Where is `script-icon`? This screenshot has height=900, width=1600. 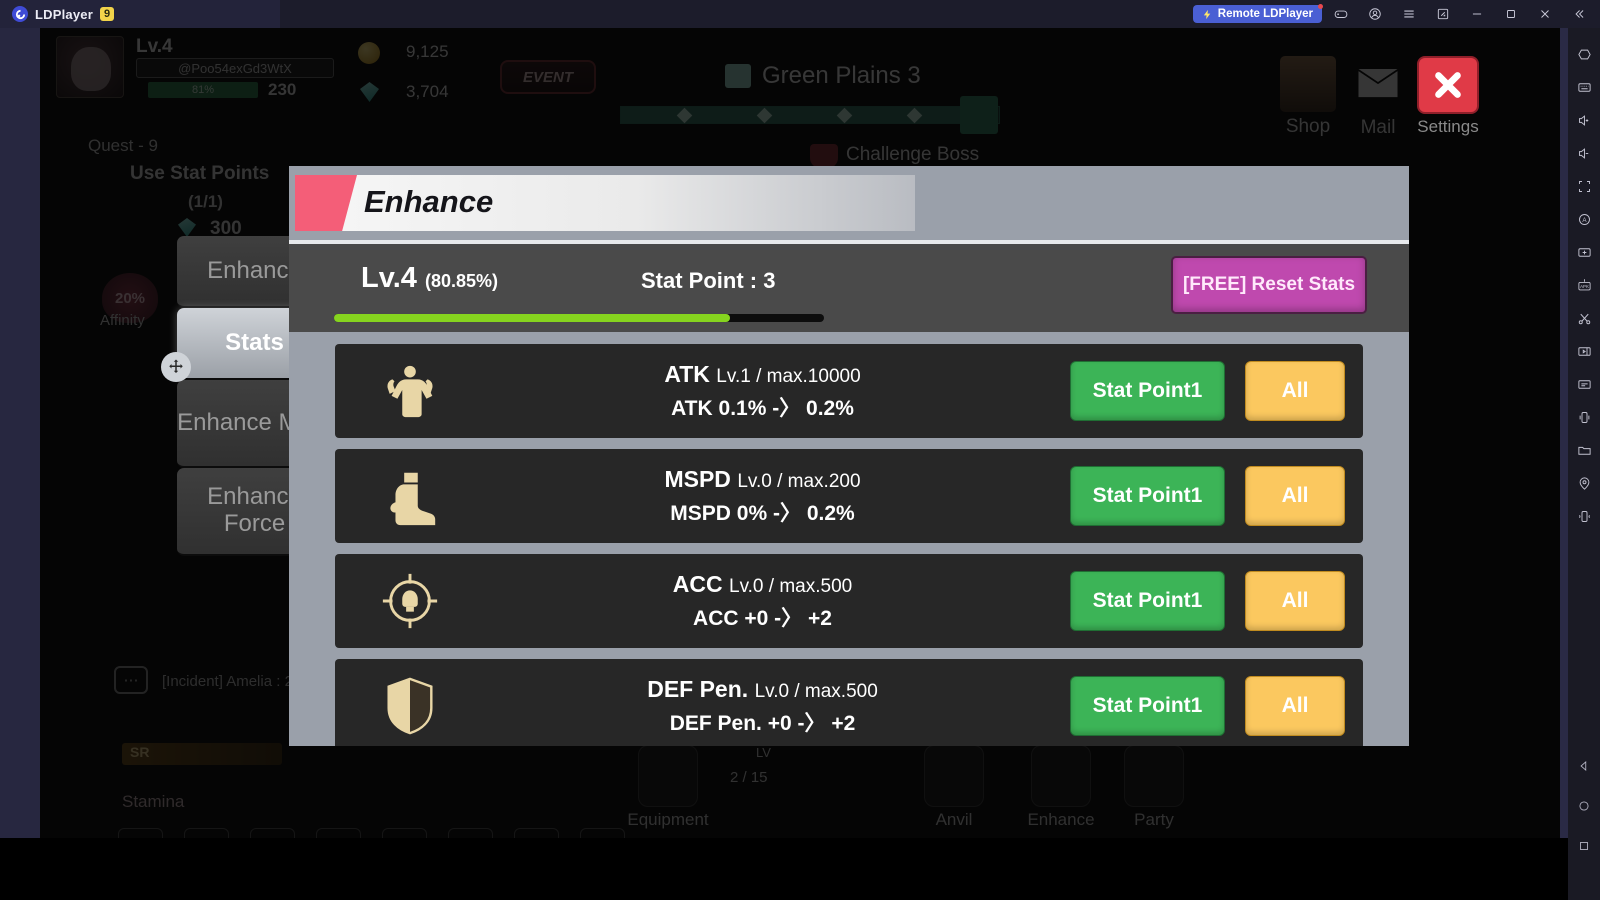
script-icon is located at coordinates (1584, 384).